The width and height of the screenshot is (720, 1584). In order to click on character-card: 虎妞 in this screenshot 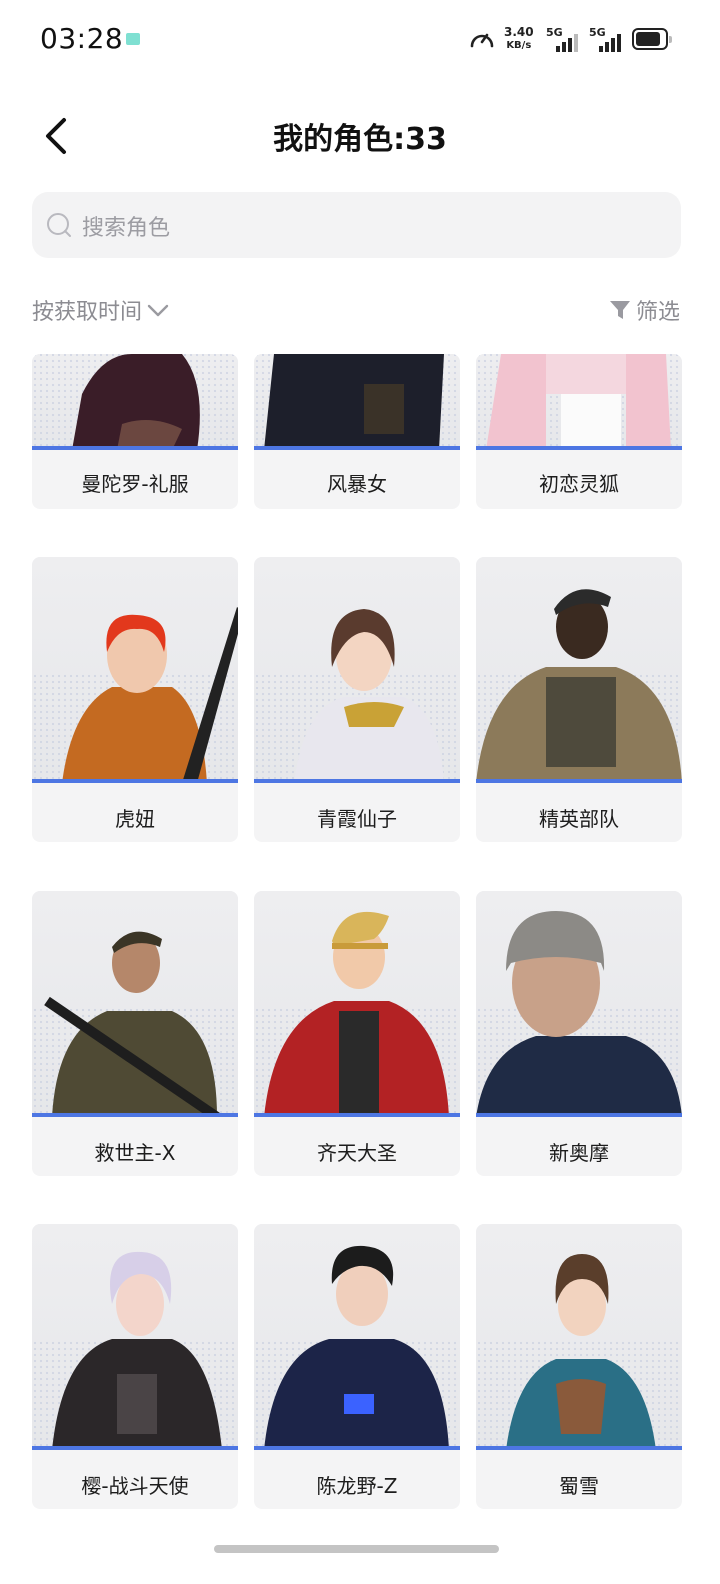, I will do `click(135, 699)`.